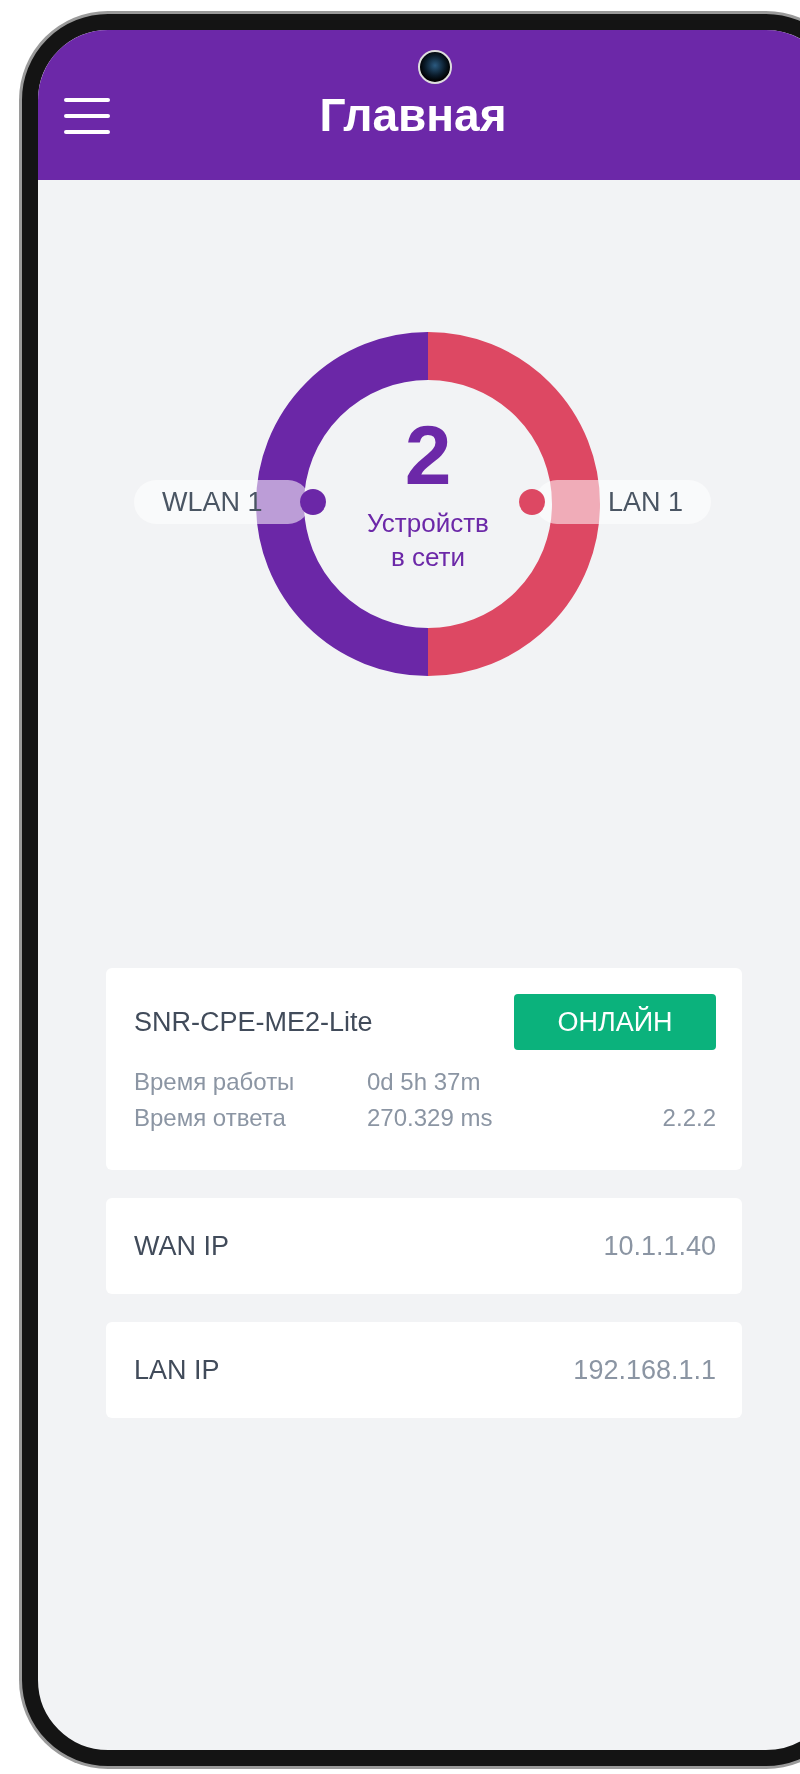 The width and height of the screenshot is (800, 1774). What do you see at coordinates (644, 1370) in the screenshot?
I see `ip-value: 192.168.1.1` at bounding box center [644, 1370].